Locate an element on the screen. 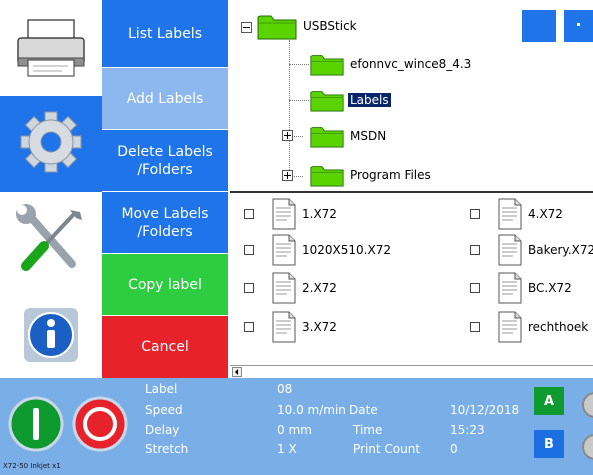 Image resolution: width=593 pixels, height=475 pixels. stretch-value: 1 X is located at coordinates (287, 449).